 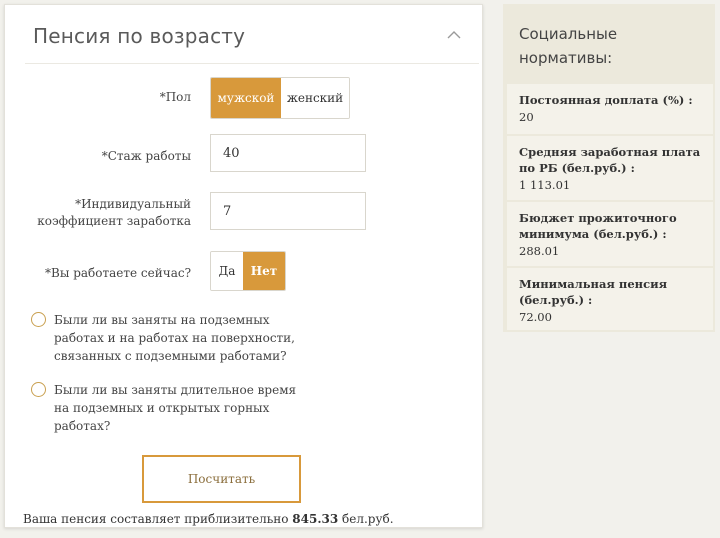 I want to click on norm-value: 288.01, so click(x=539, y=251).